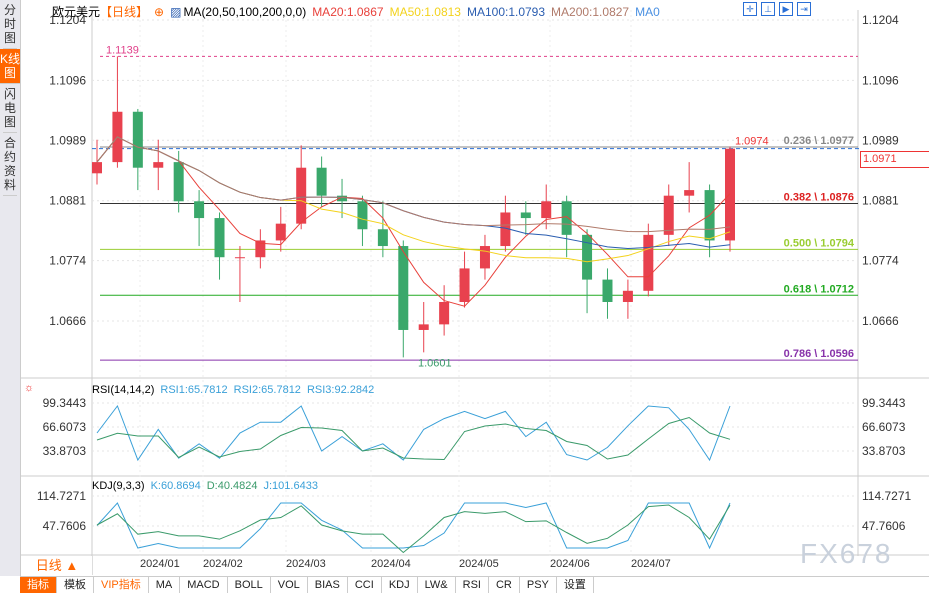 This screenshot has width=929, height=593. Describe the element at coordinates (290, 486) in the screenshot. I see `j-value: J:101.6433` at that location.